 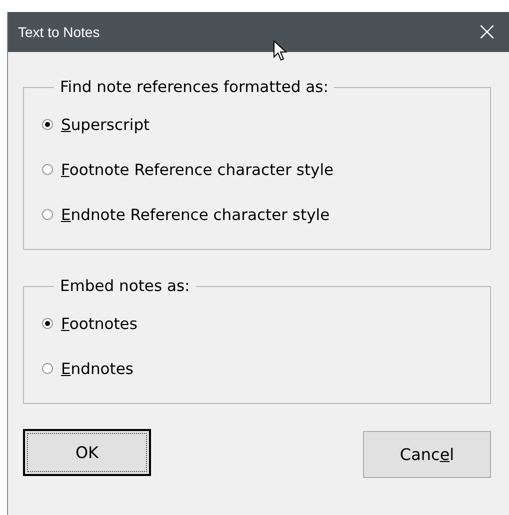 What do you see at coordinates (99, 323) in the screenshot?
I see `radio-label: Footnotes` at bounding box center [99, 323].